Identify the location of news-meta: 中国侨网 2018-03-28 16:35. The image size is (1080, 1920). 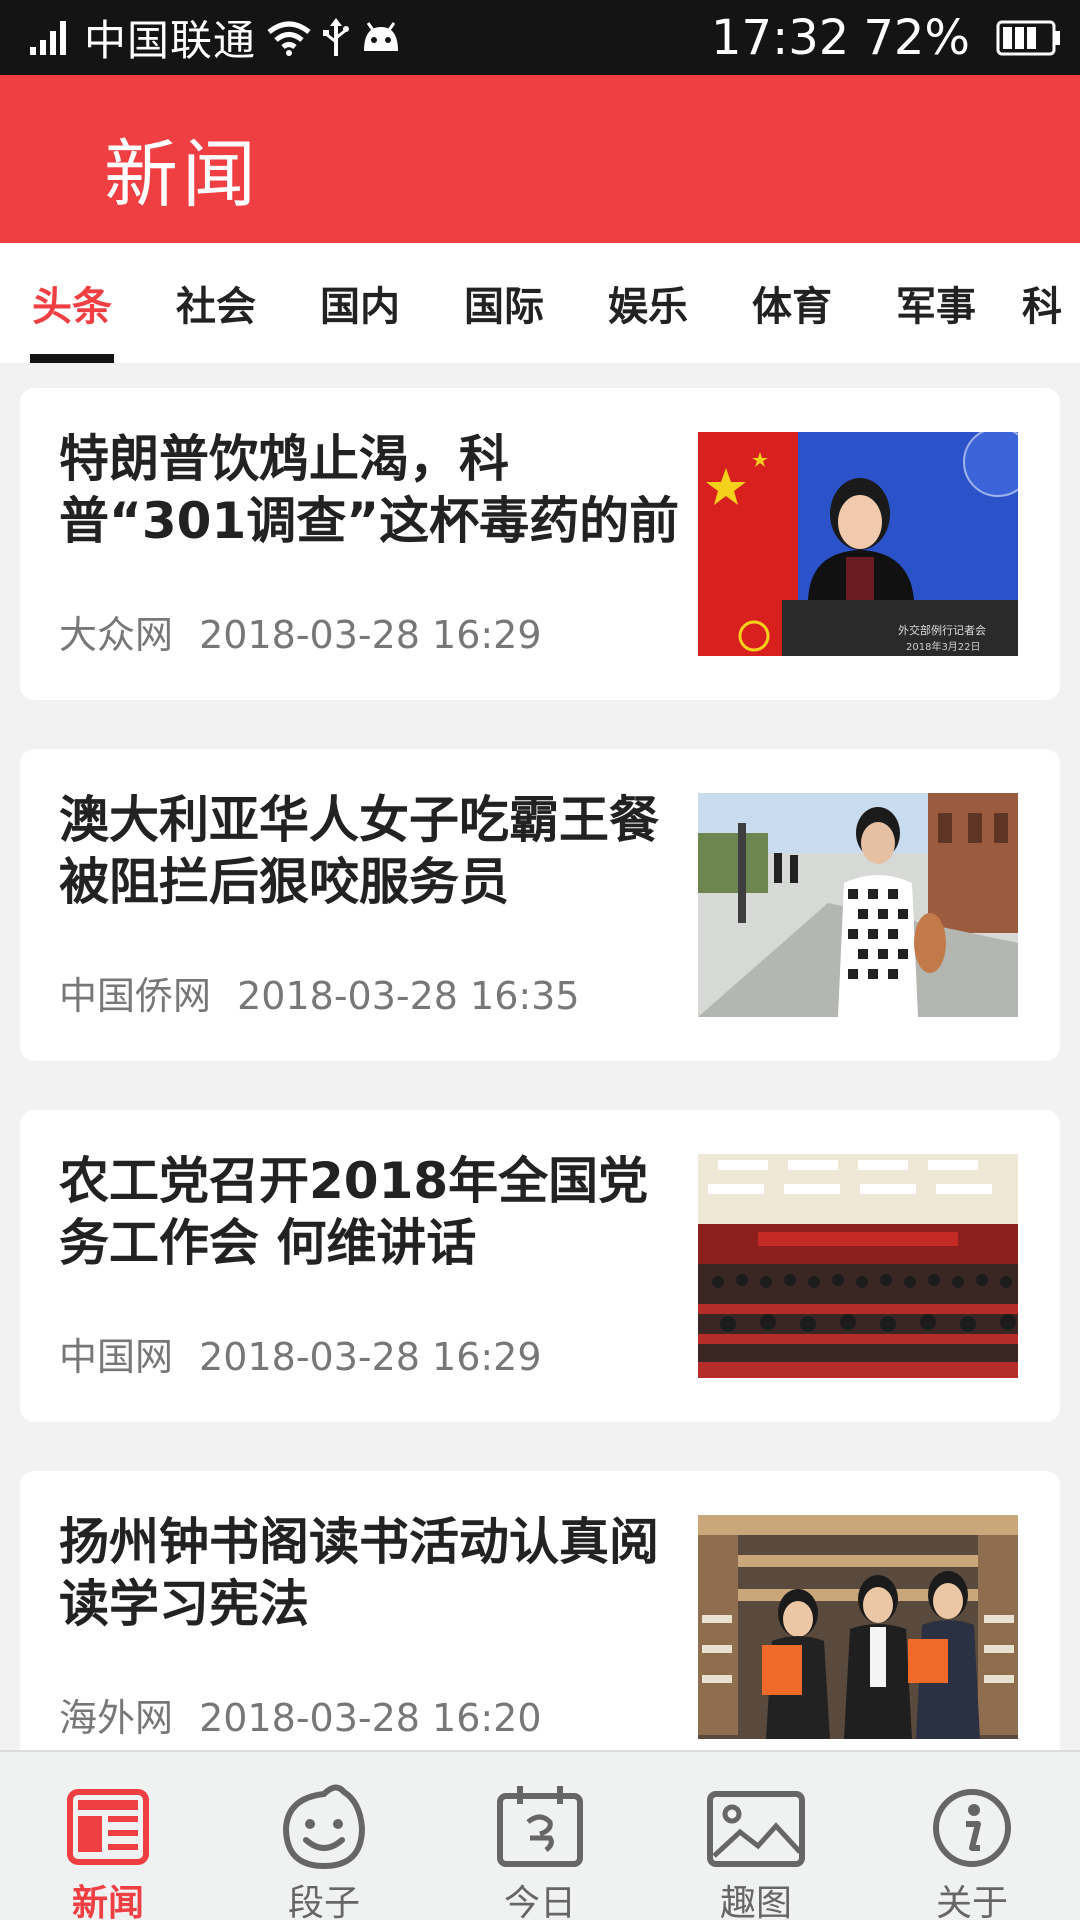
(319, 992).